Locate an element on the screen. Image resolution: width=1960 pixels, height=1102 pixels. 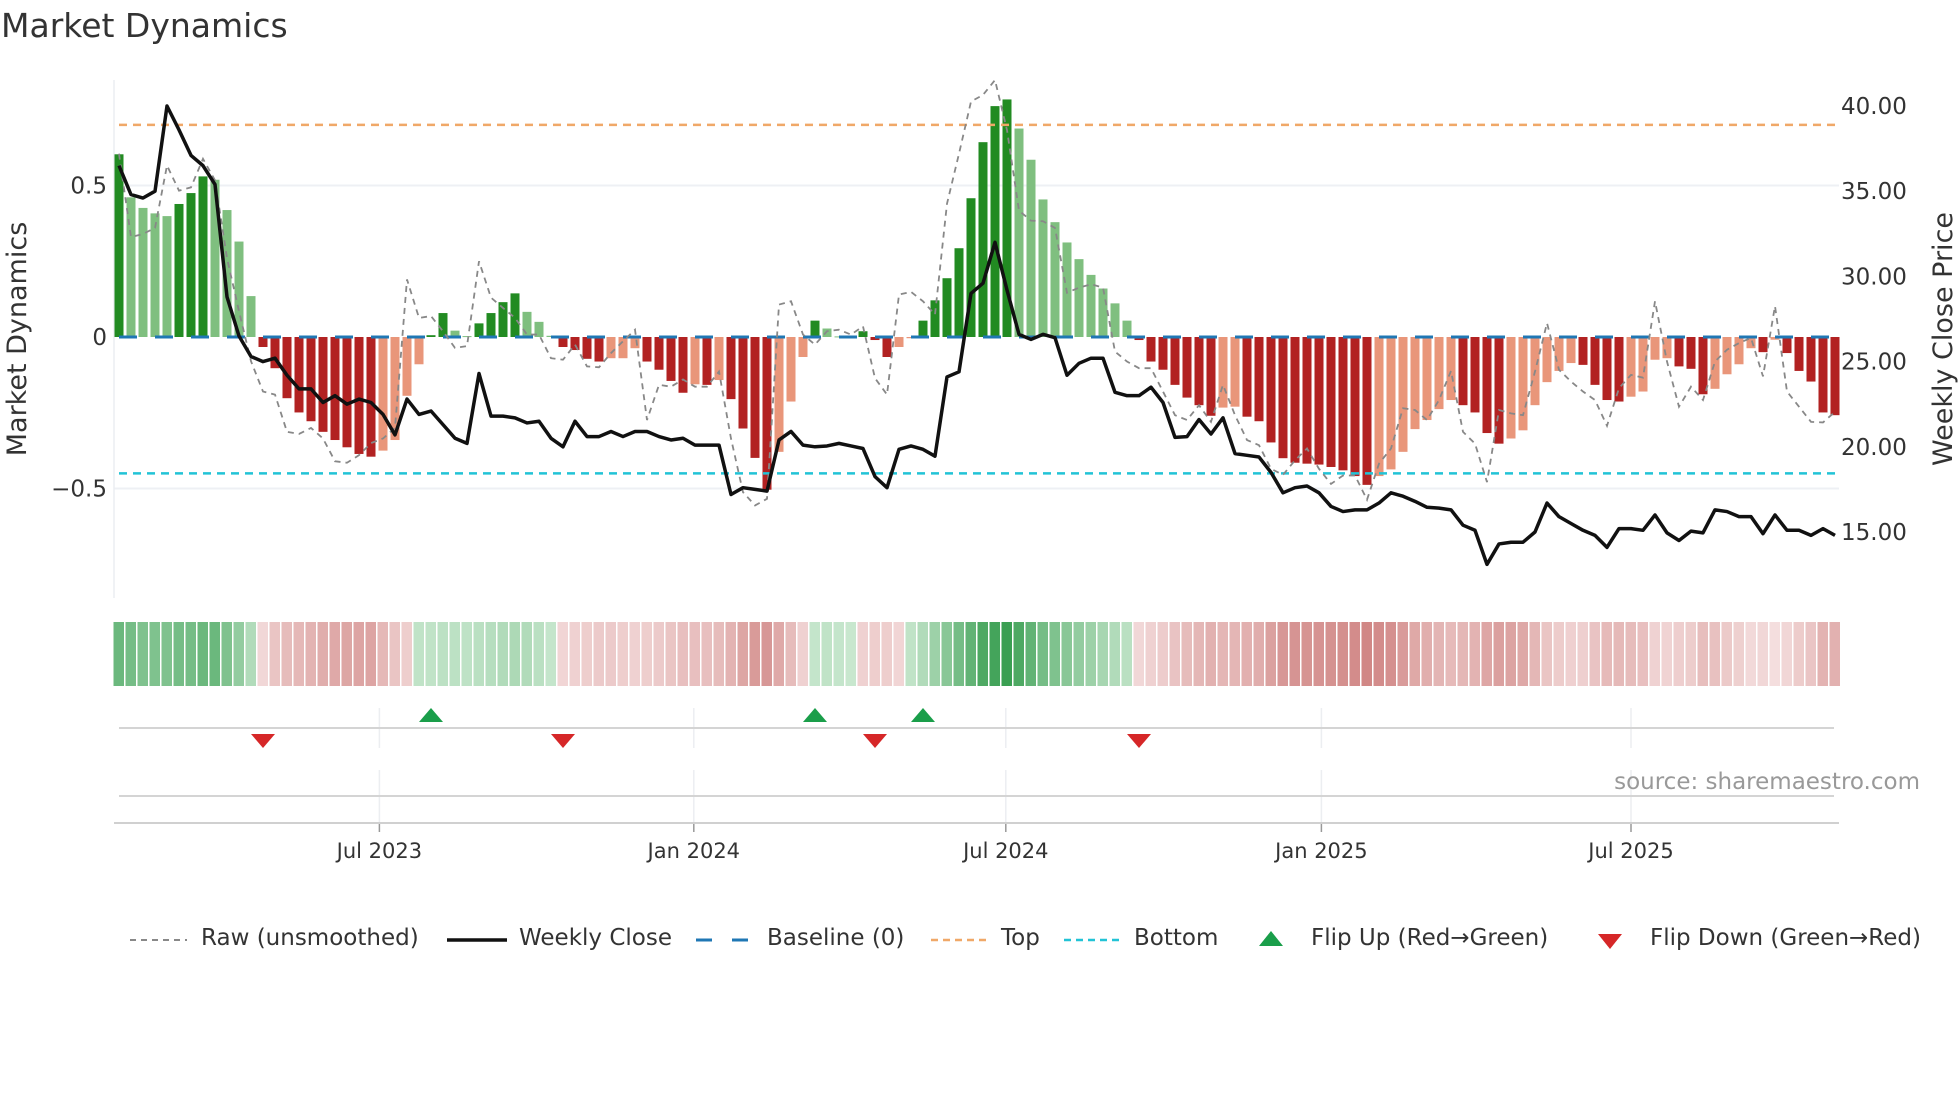
legend-weekly-close: Weekly Close is located at coordinates (595, 938).